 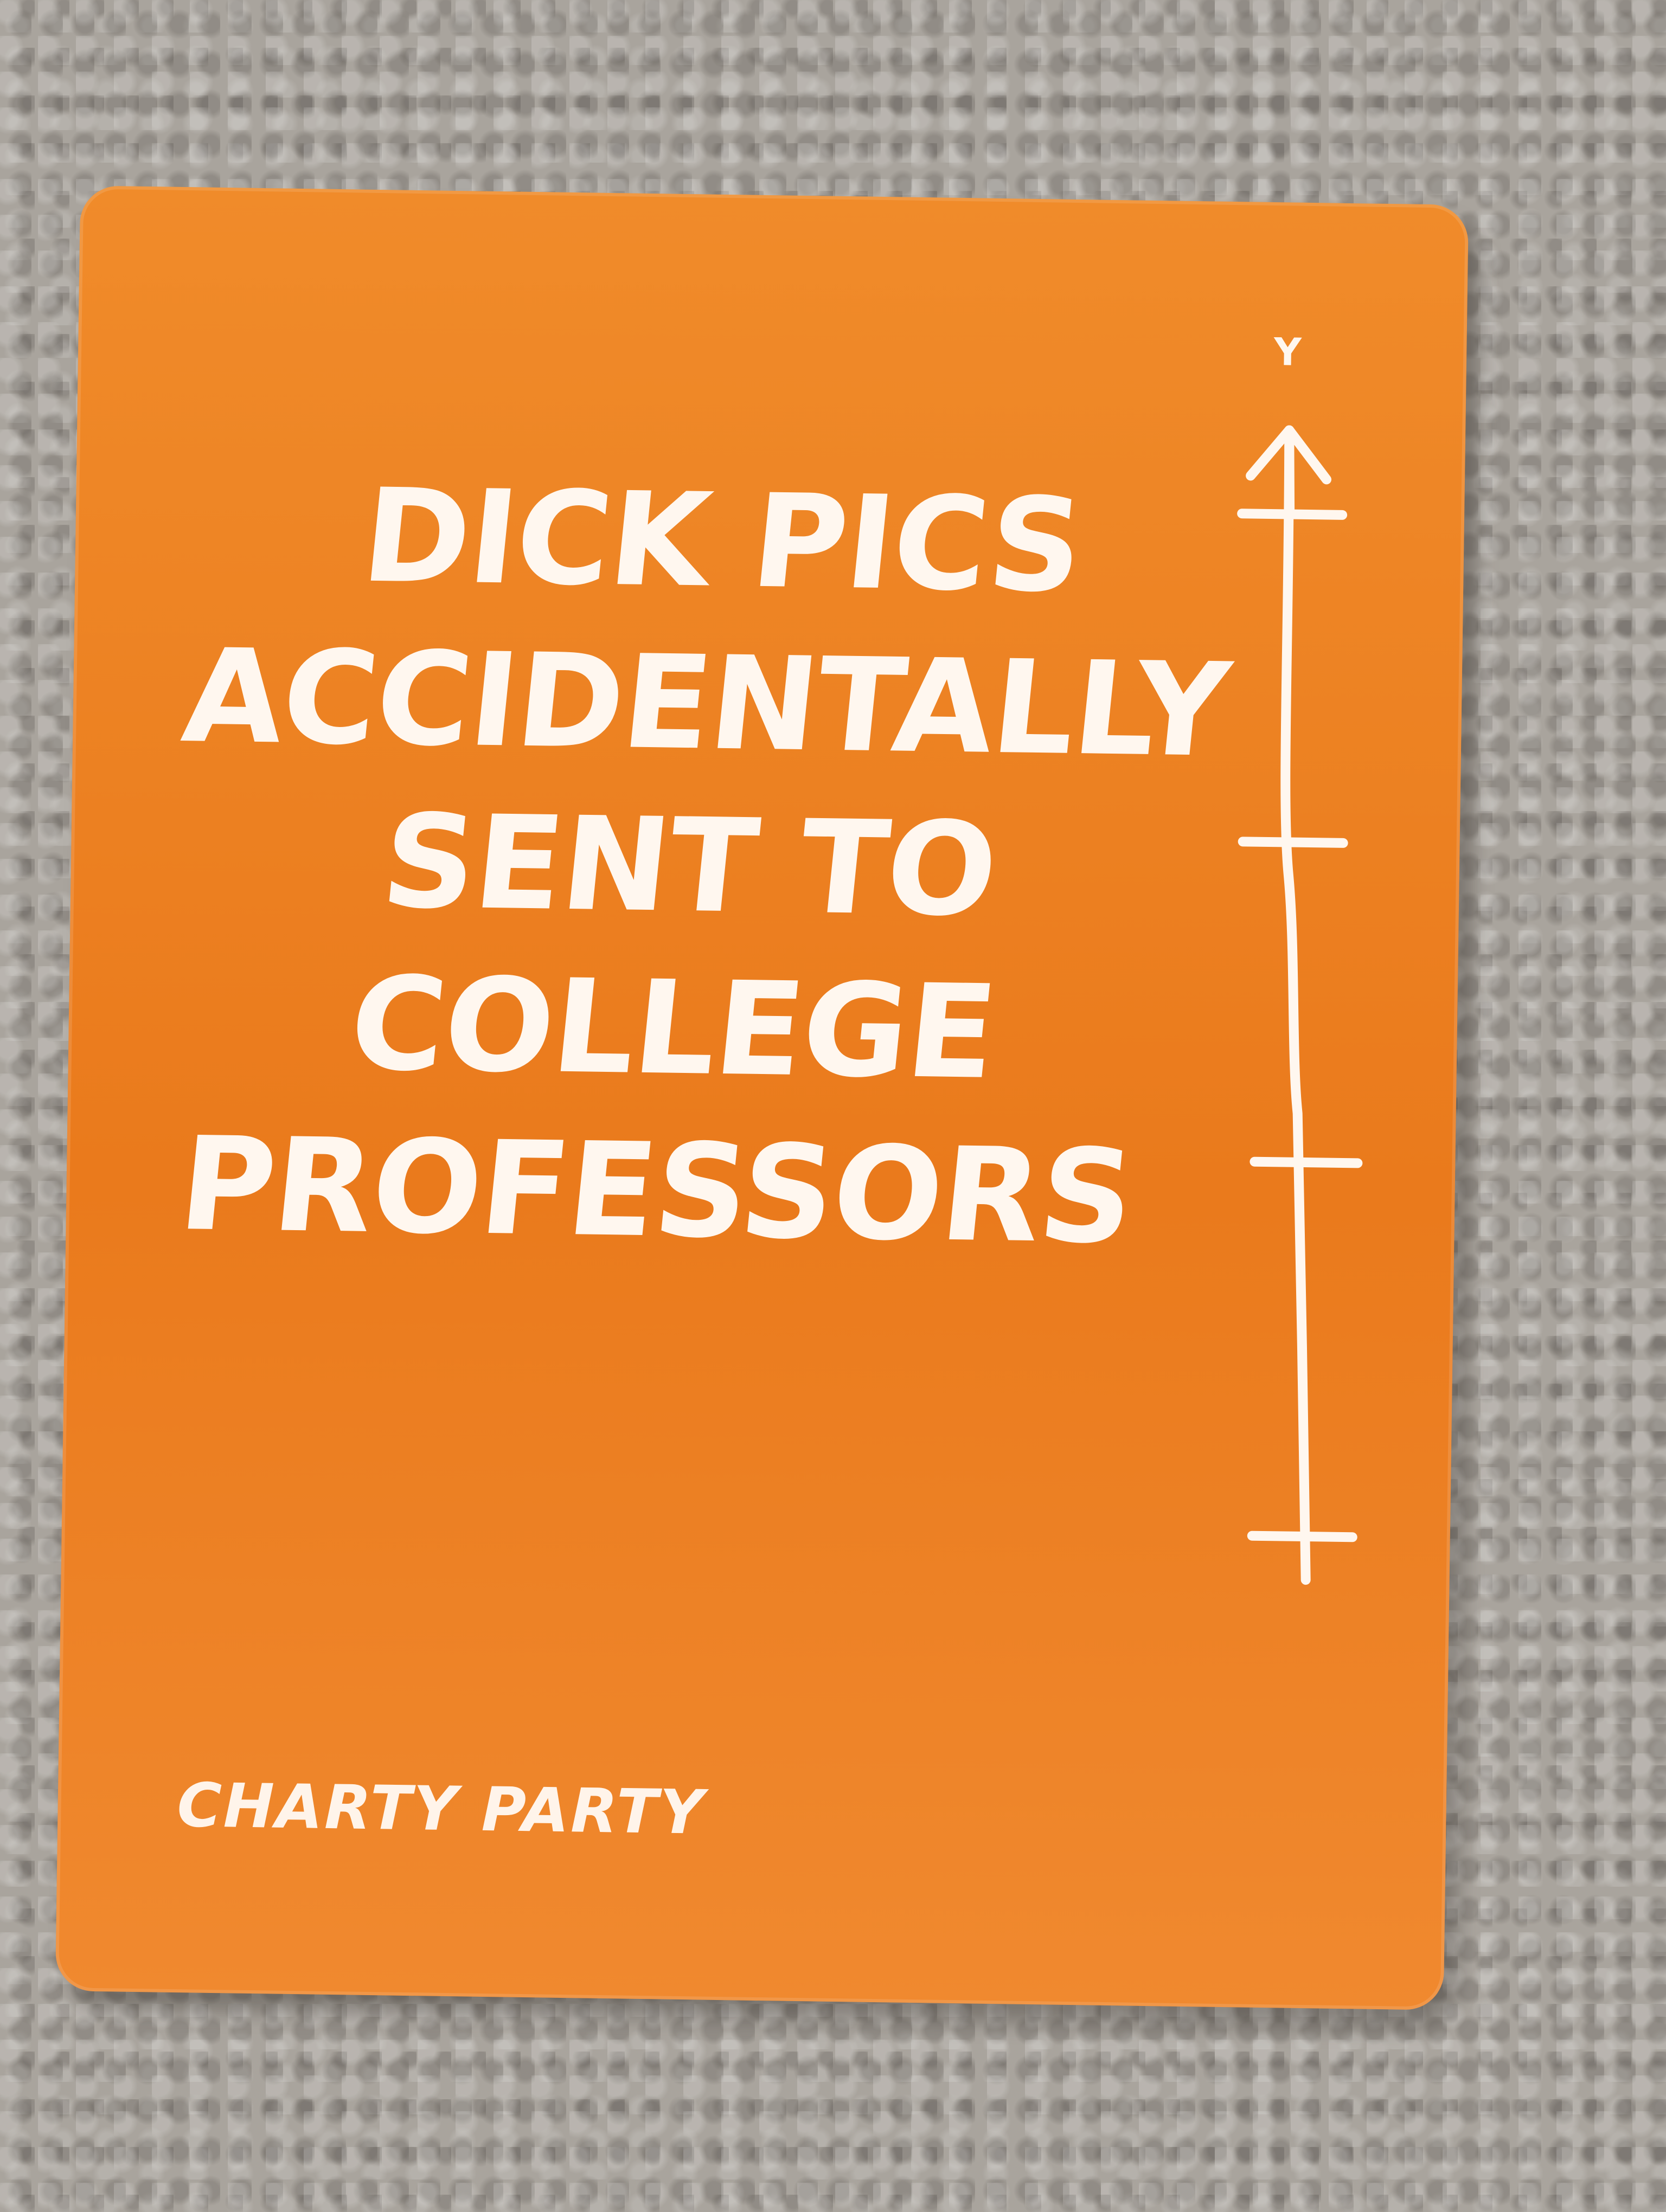 I want to click on title-line-3: SENT TO, so click(x=689, y=866).